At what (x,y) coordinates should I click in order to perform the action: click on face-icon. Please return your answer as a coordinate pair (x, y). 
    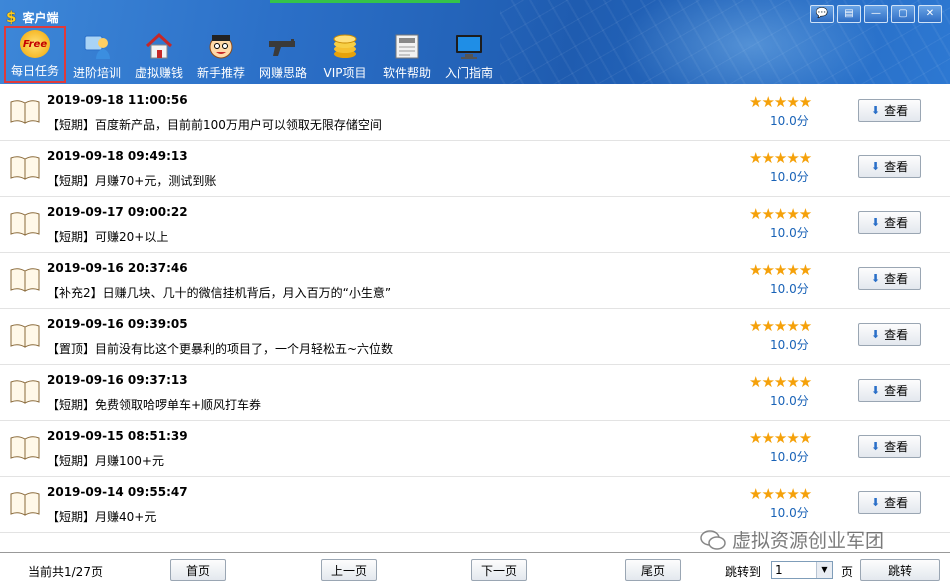
    Looking at the image, I should click on (221, 46).